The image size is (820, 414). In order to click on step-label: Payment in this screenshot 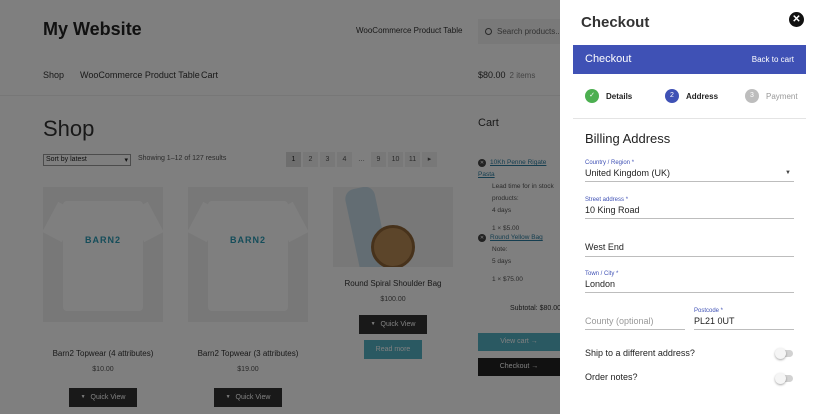, I will do `click(782, 96)`.